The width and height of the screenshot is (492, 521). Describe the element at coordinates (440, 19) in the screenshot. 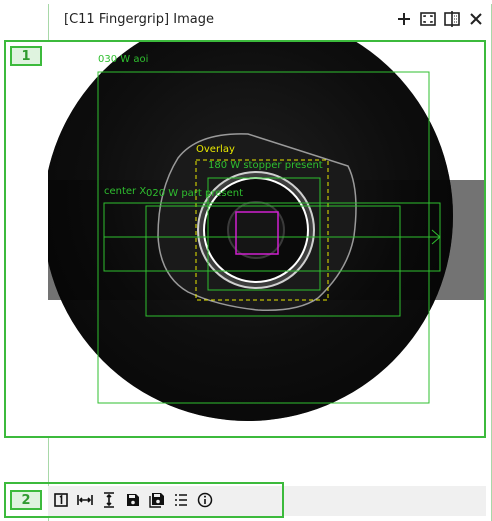

I see `title-bar-icons` at that location.